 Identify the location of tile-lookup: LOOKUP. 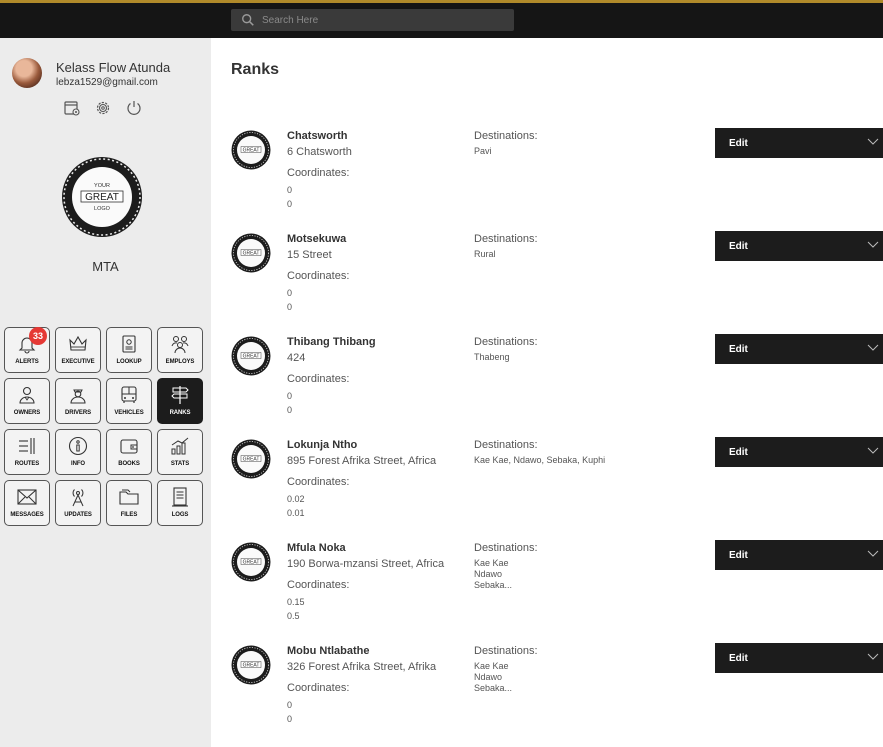
(129, 350).